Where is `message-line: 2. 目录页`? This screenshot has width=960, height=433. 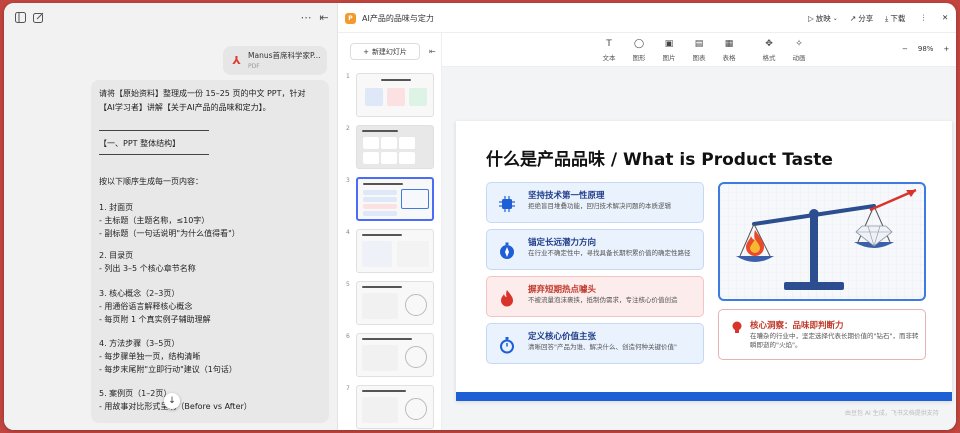
message-line: 2. 目录页 is located at coordinates (116, 255).